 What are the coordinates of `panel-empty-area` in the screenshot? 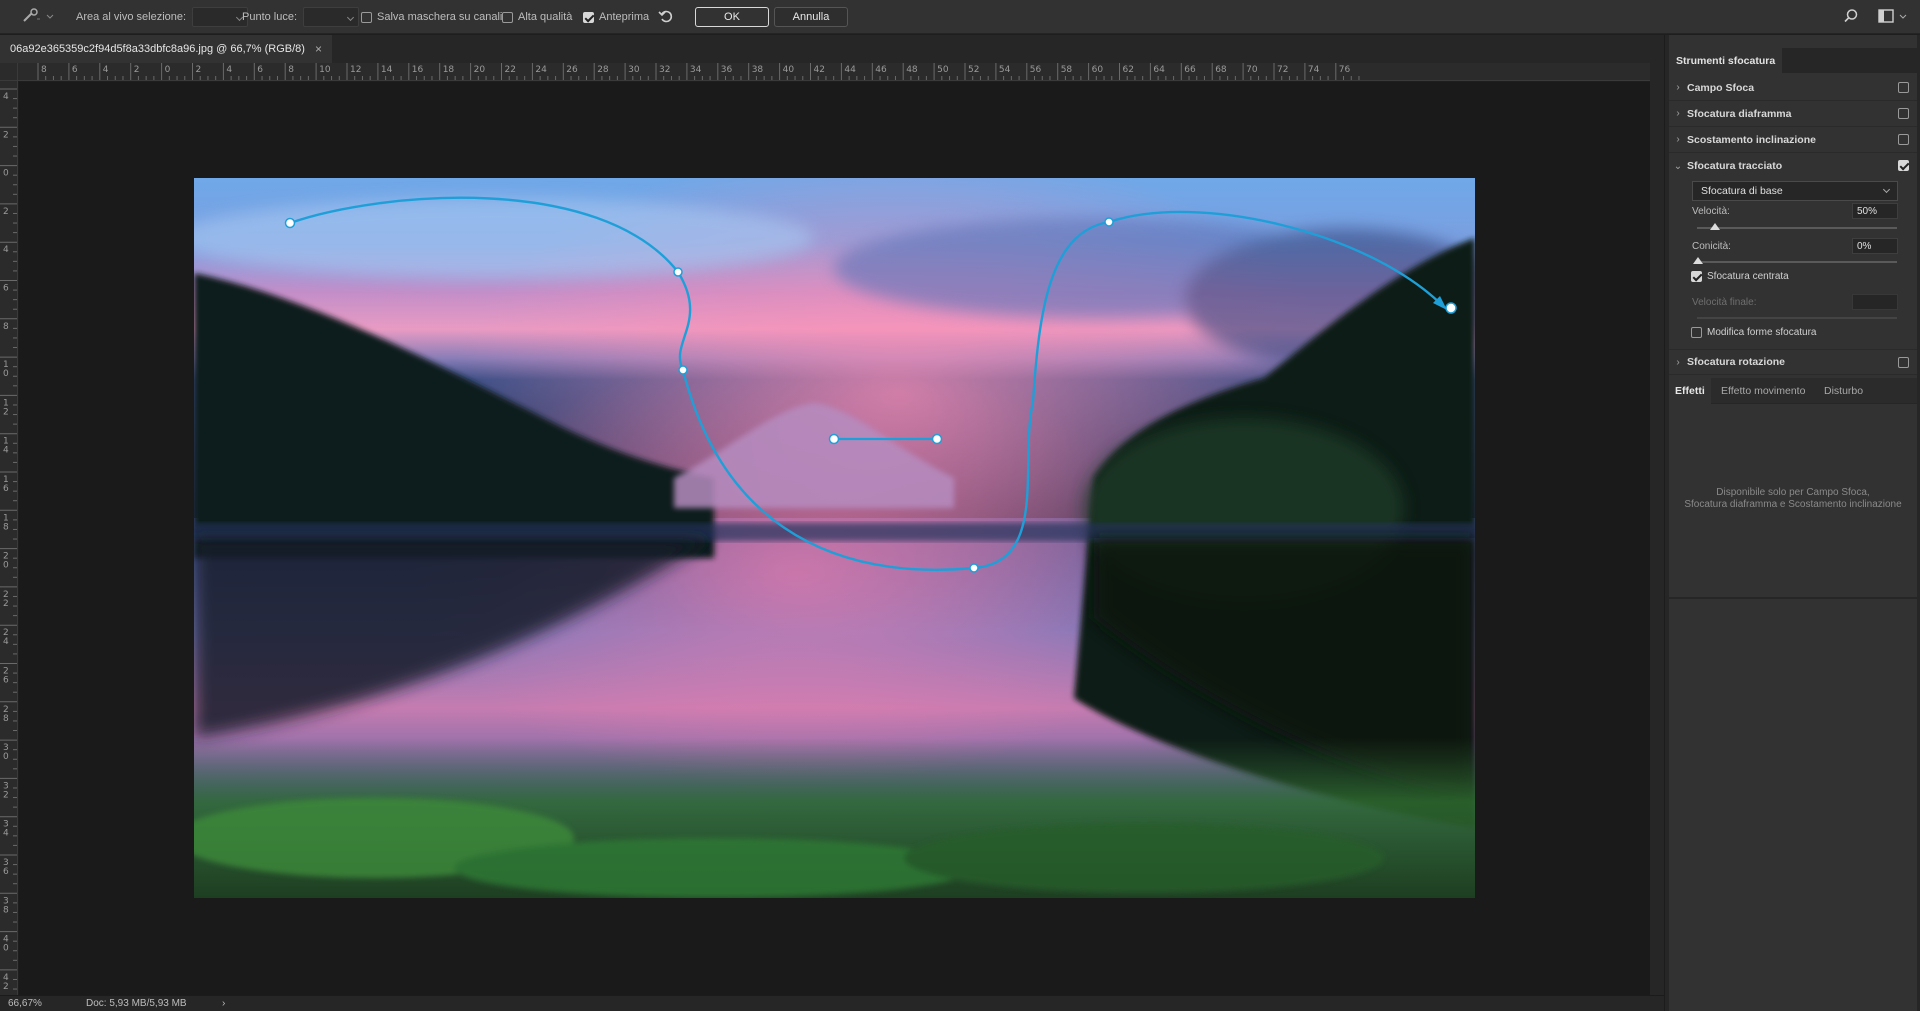 It's located at (1793, 806).